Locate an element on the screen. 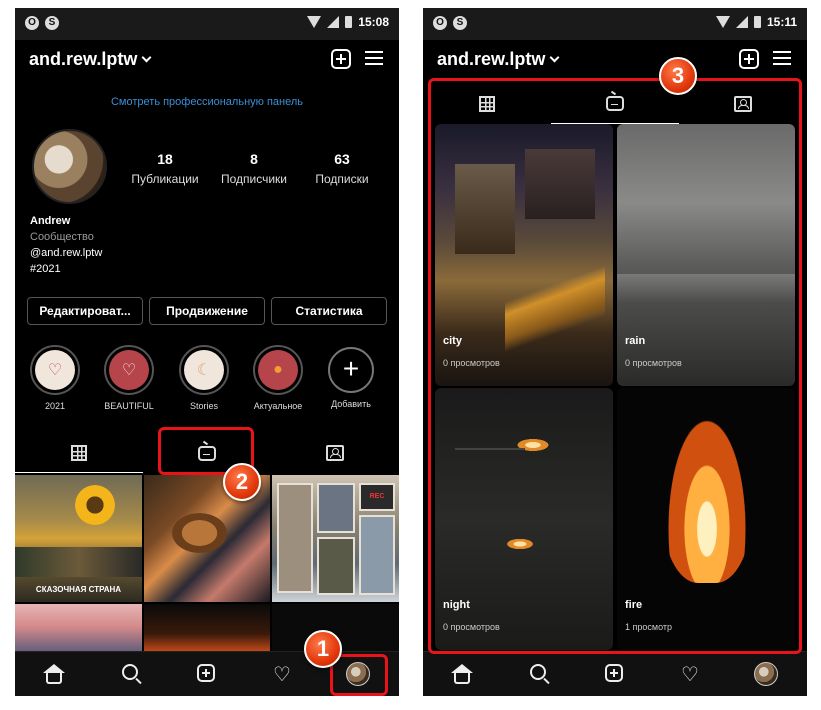 The image size is (821, 710). highlight-add: + Добавить is located at coordinates (351, 377).